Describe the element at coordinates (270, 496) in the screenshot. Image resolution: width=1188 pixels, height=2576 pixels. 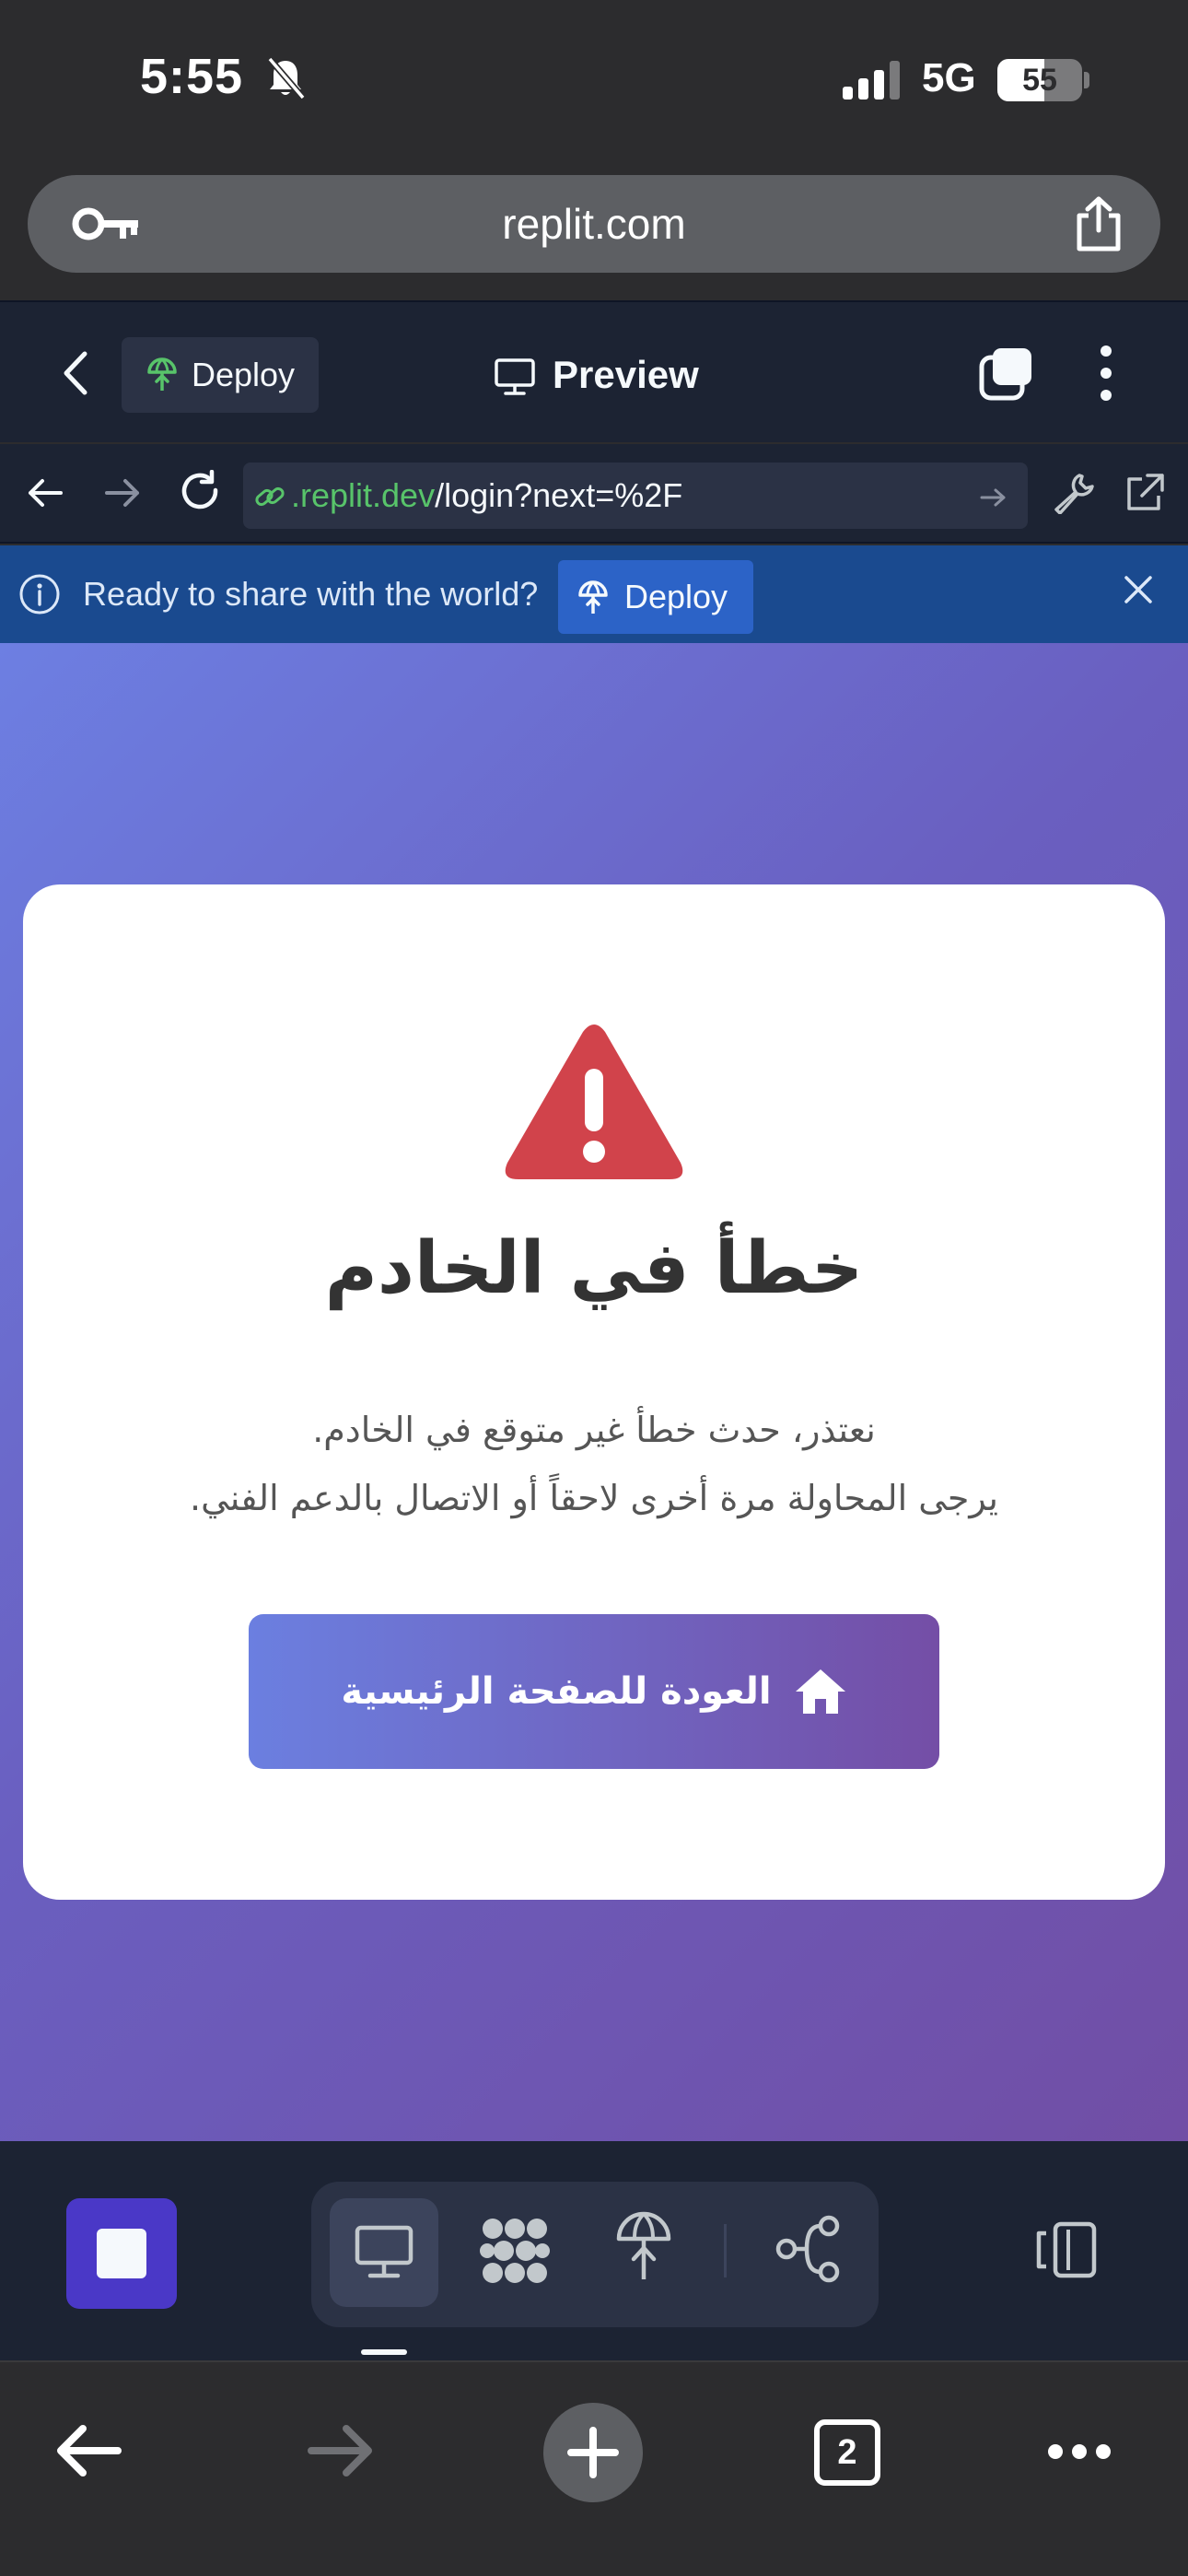
I see `link-icon` at that location.